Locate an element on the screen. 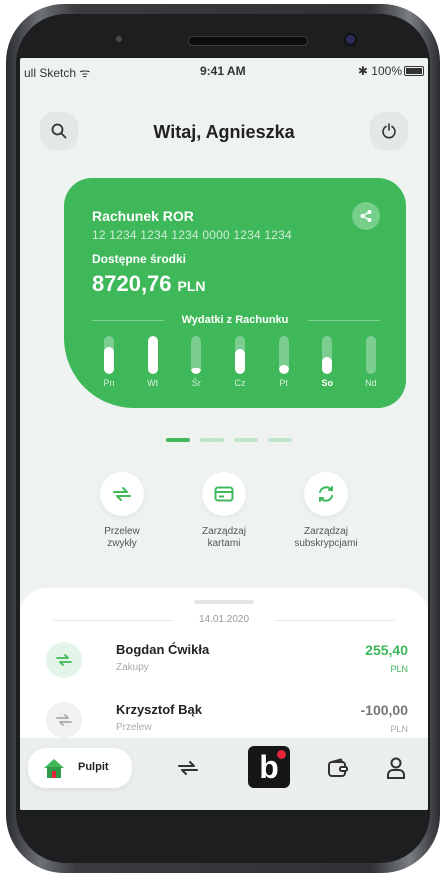  transaction-category: Zakupy is located at coordinates (132, 667).